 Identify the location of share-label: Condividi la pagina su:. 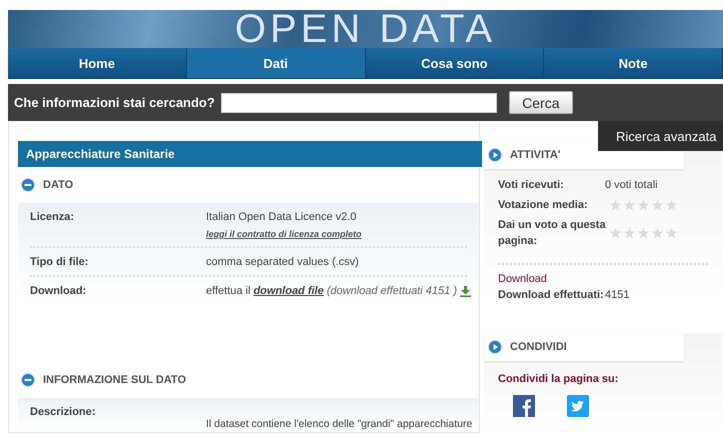
(558, 379).